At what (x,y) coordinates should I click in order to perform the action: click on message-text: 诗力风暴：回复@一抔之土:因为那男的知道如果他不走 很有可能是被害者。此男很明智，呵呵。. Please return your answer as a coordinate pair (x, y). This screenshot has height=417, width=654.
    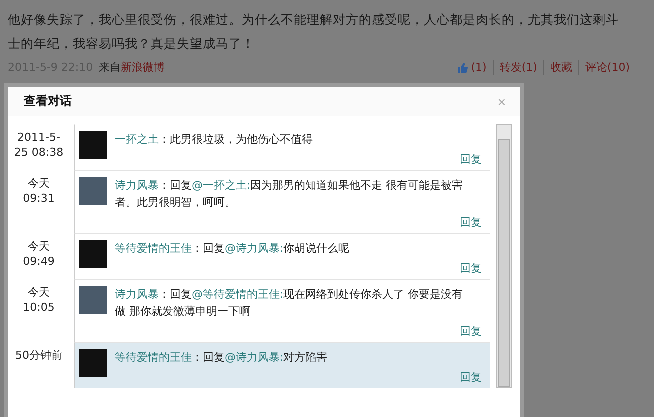
    Looking at the image, I should click on (289, 194).